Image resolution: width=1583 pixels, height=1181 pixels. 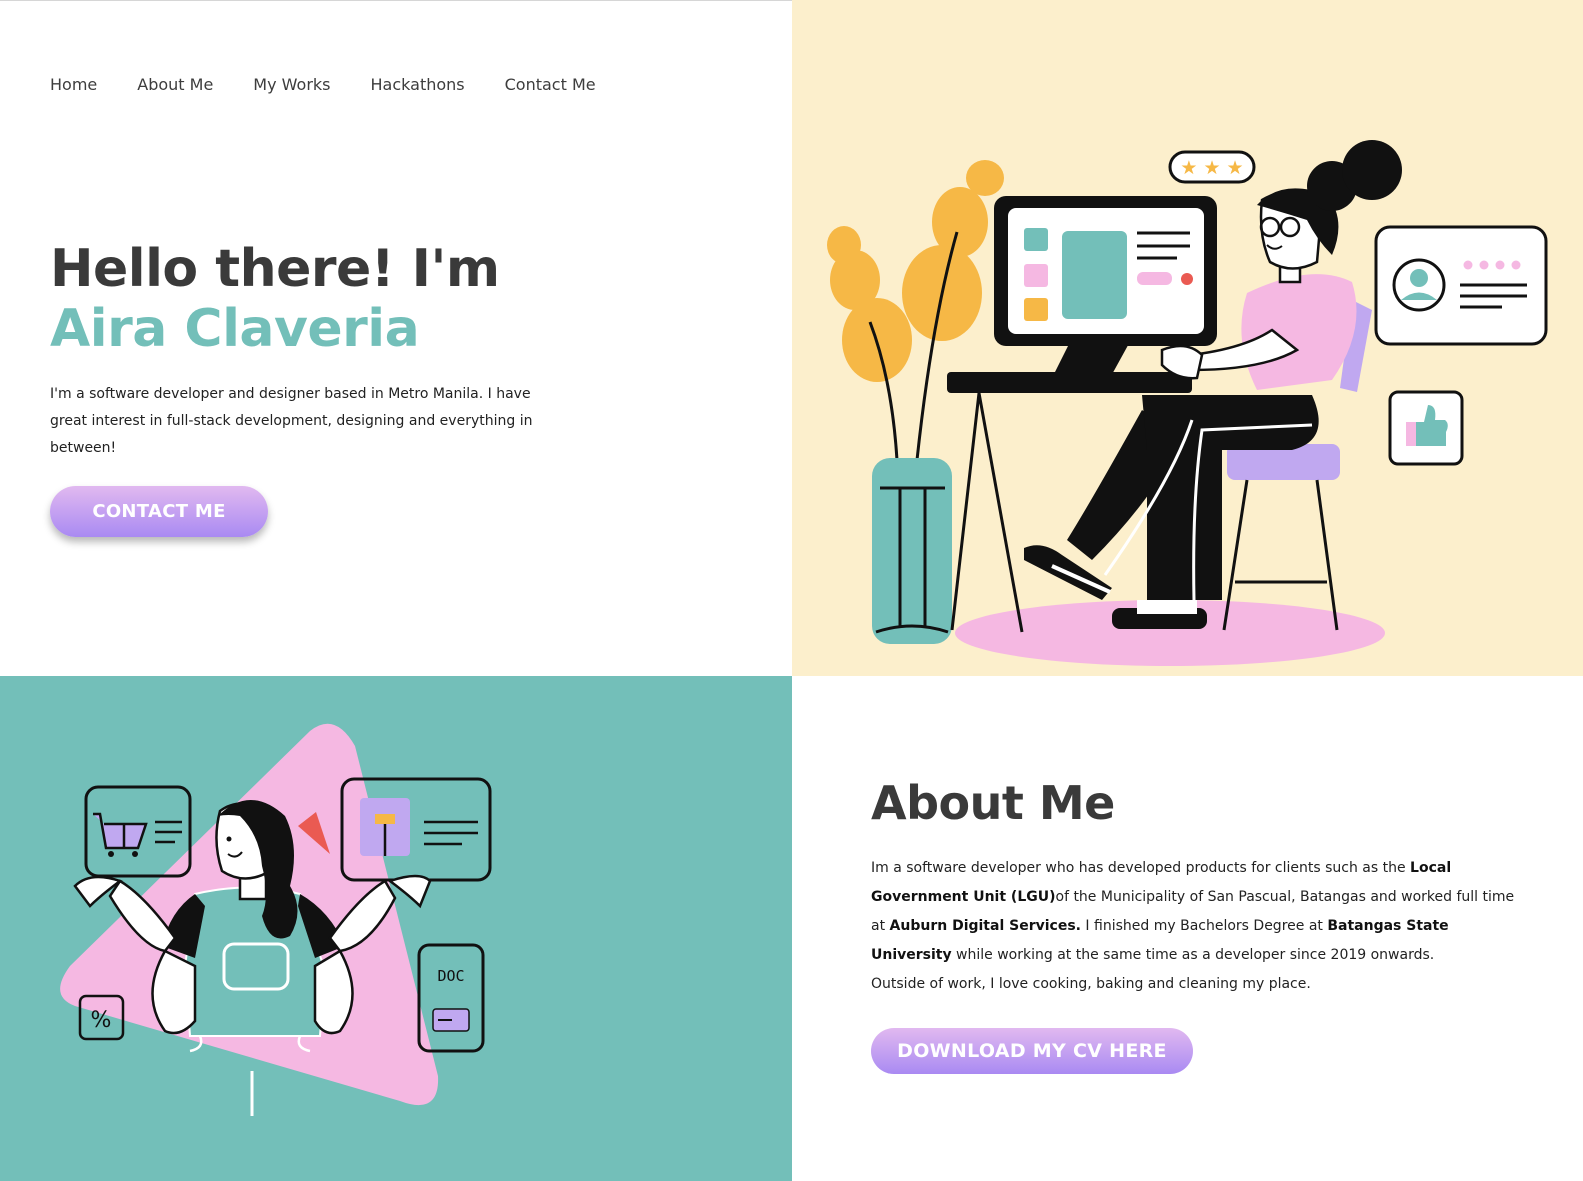 I want to click on about-highlight-employer: Auburn Digital Services., so click(x=985, y=926).